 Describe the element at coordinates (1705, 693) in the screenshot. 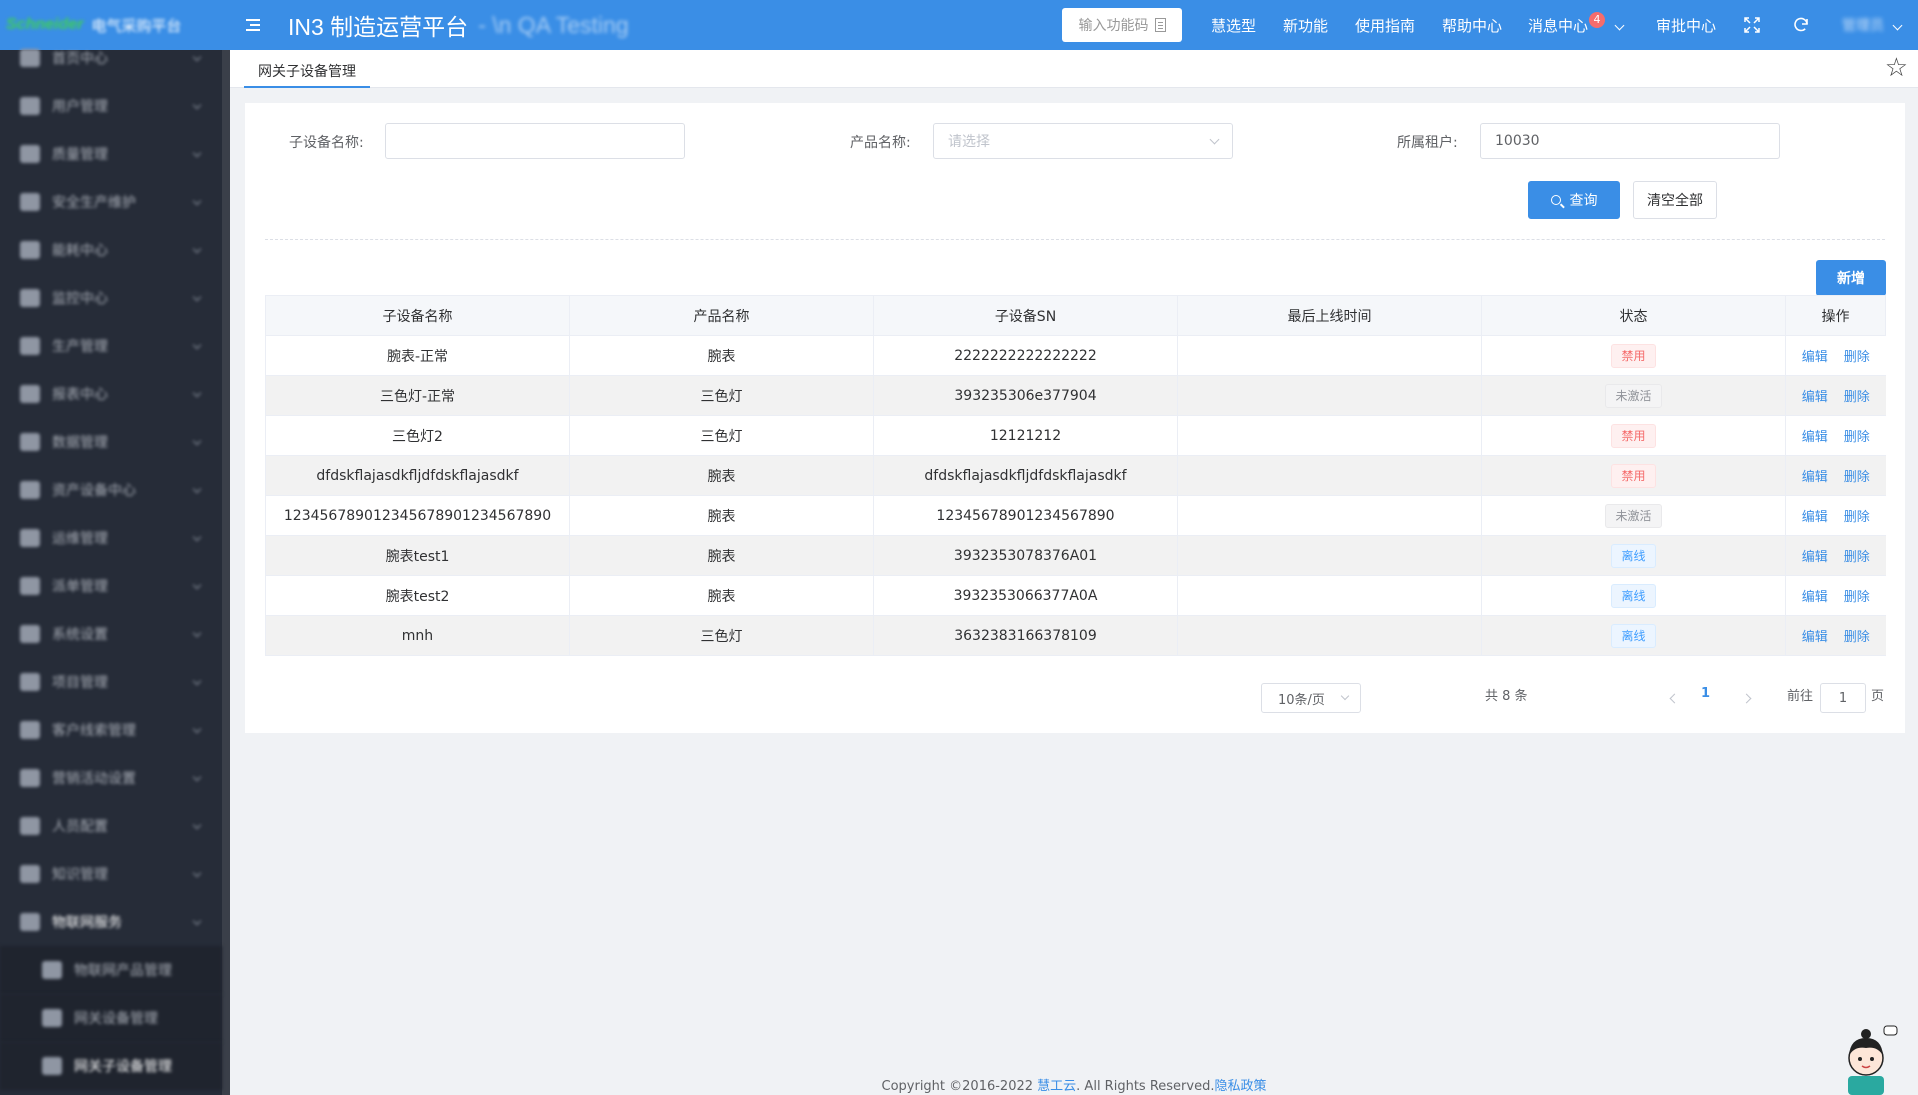

I see `page-number-current: 1` at that location.